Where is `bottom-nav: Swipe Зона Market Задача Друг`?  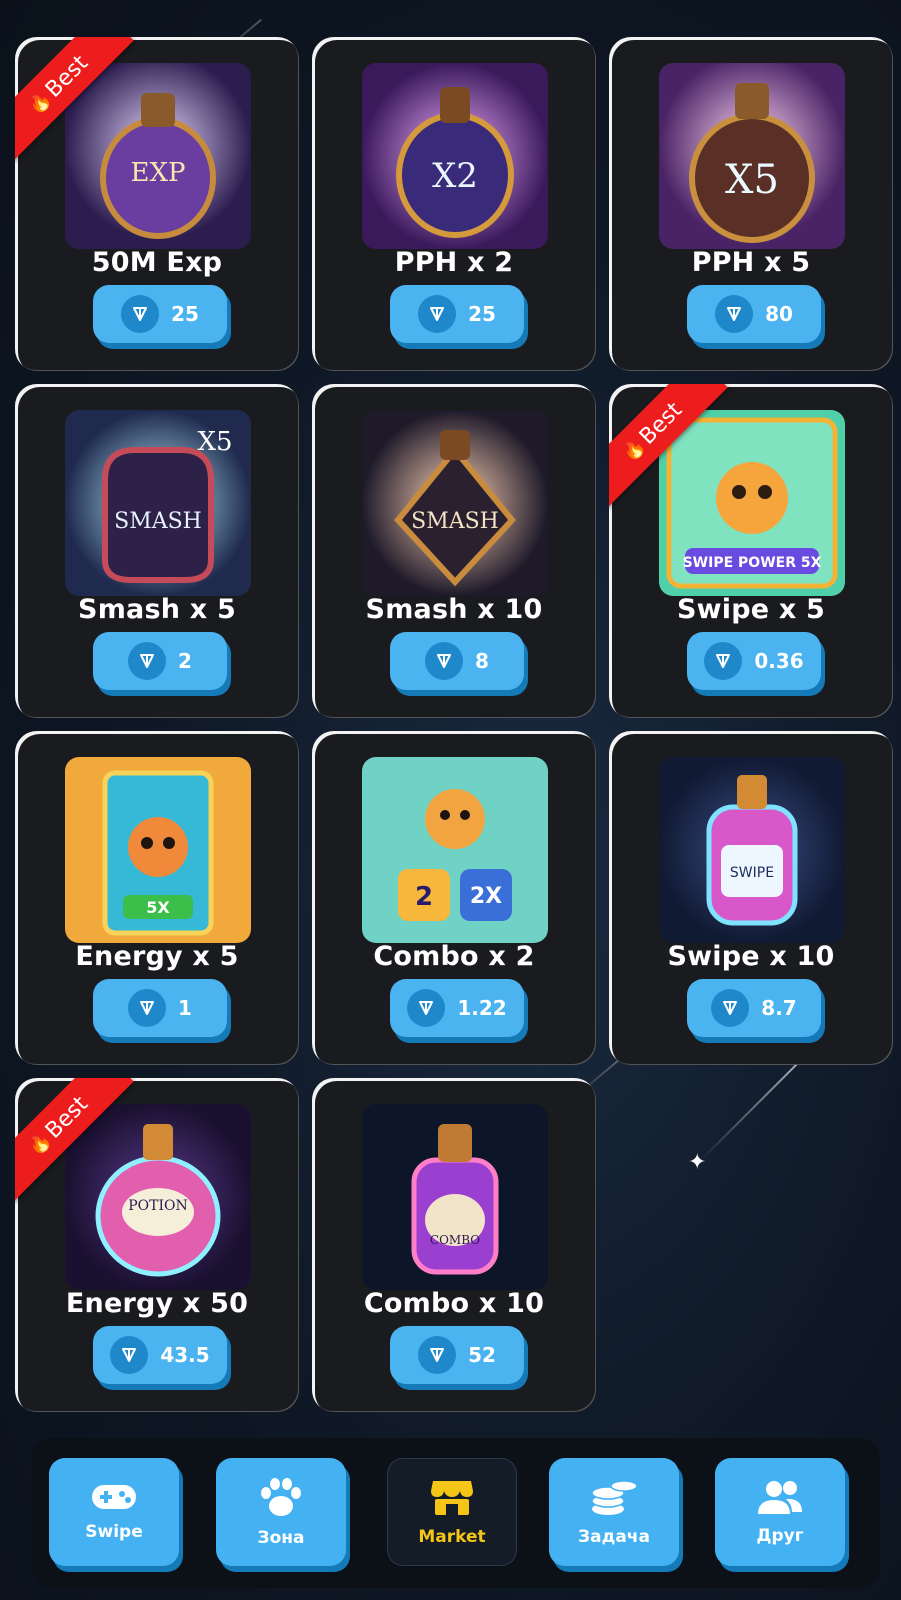 bottom-nav: Swipe Зона Market Задача Друг is located at coordinates (456, 1513).